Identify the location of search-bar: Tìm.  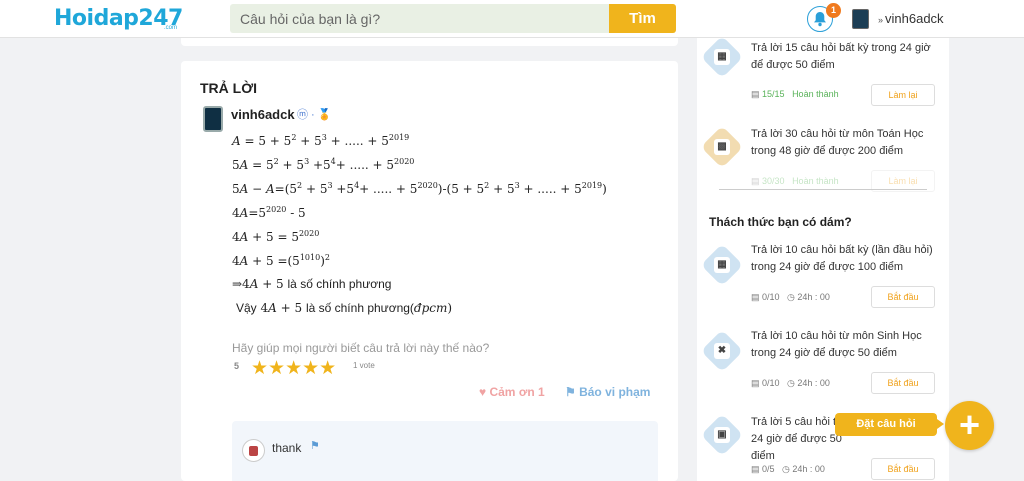
(453, 18).